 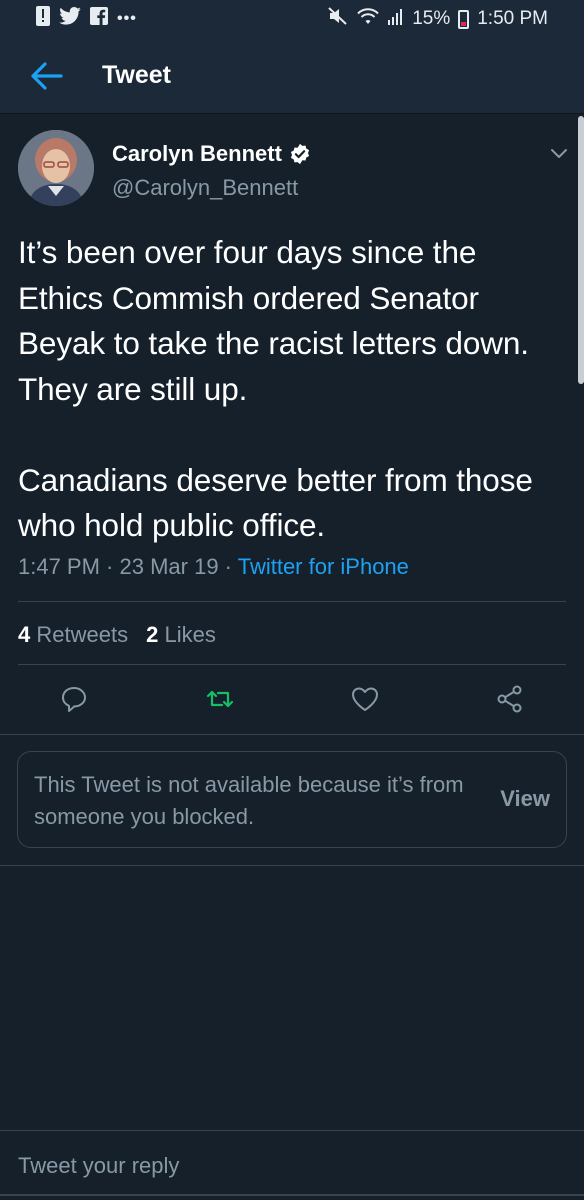 I want to click on tweet-time: 1:47 PM, so click(x=59, y=566).